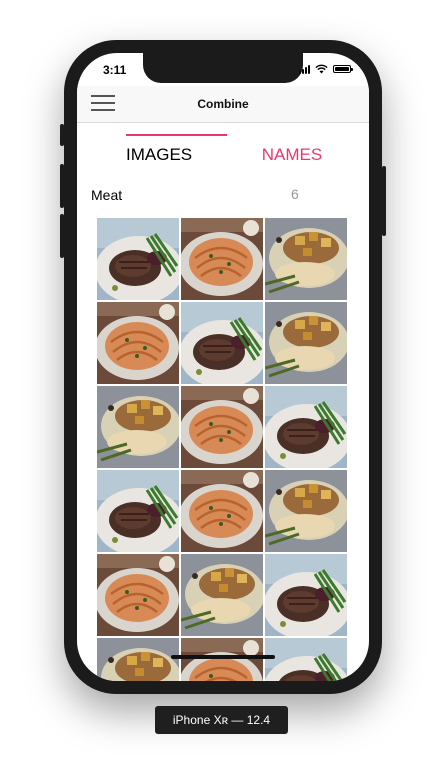 Image resolution: width=444 pixels, height=769 pixels. Describe the element at coordinates (223, 68) in the screenshot. I see `notch` at that location.